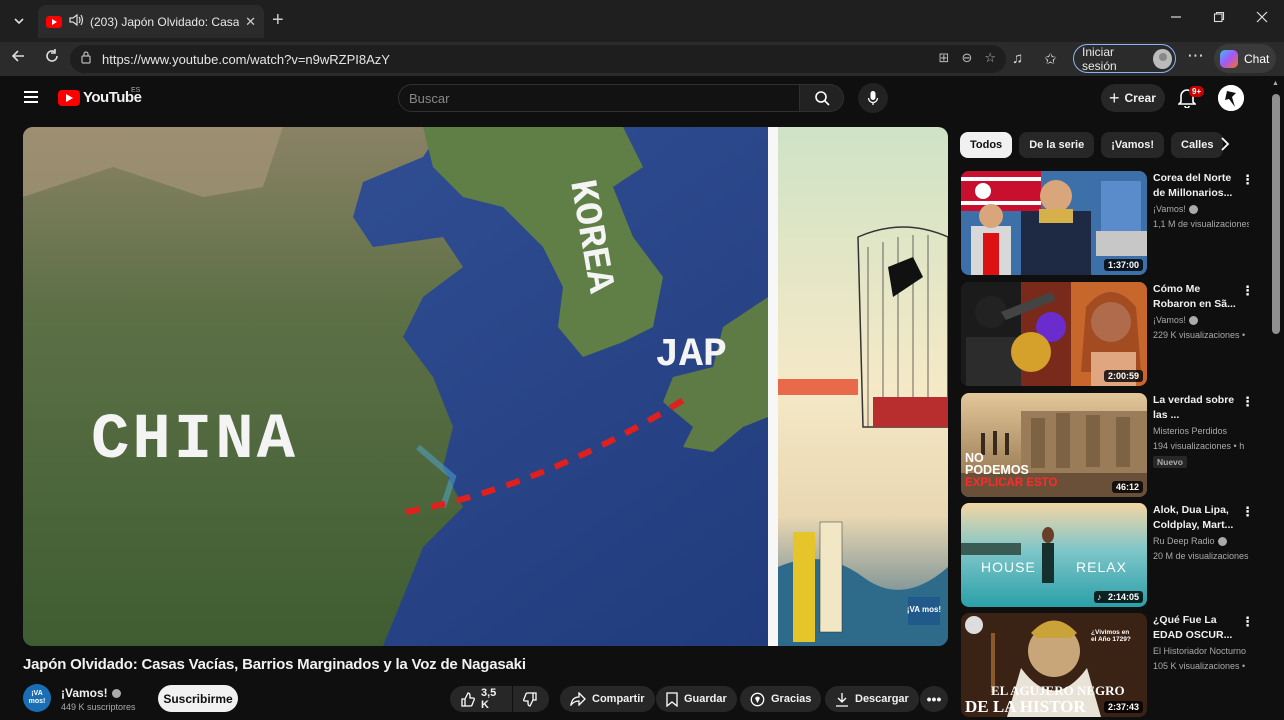 This screenshot has width=1284, height=720. I want to click on duration-badge: ♪ 2:14:05, so click(1118, 597).